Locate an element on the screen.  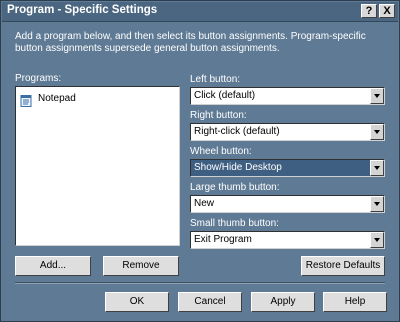
large-thumb-select: New is located at coordinates (287, 204).